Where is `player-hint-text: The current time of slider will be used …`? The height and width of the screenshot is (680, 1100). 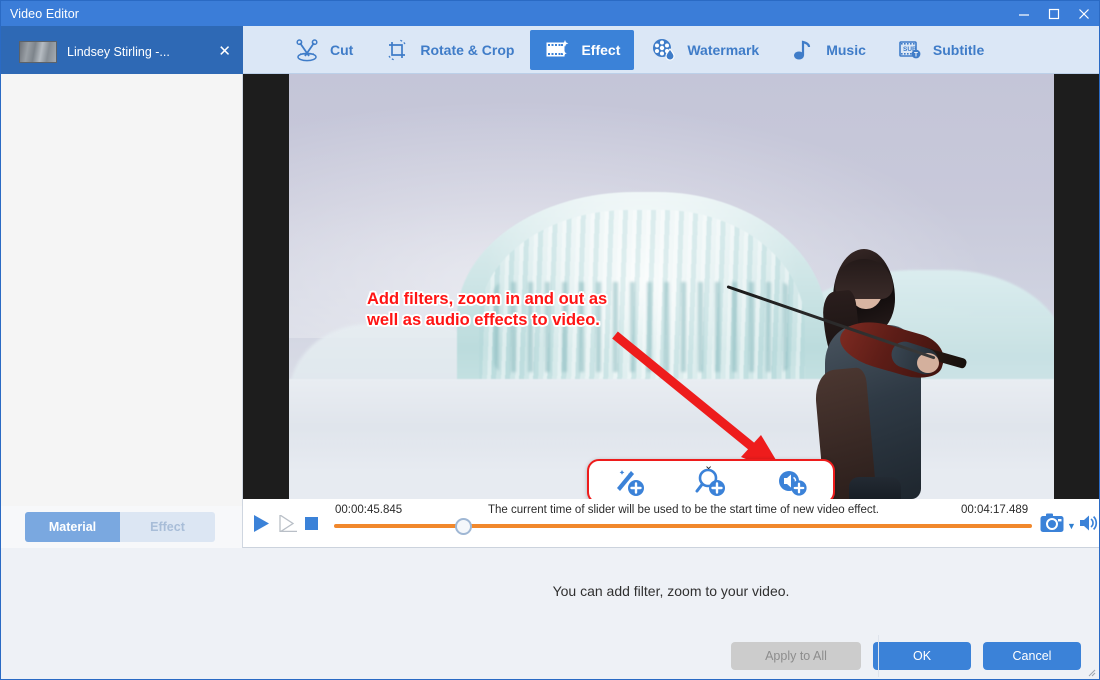 player-hint-text: The current time of slider will be used … is located at coordinates (683, 510).